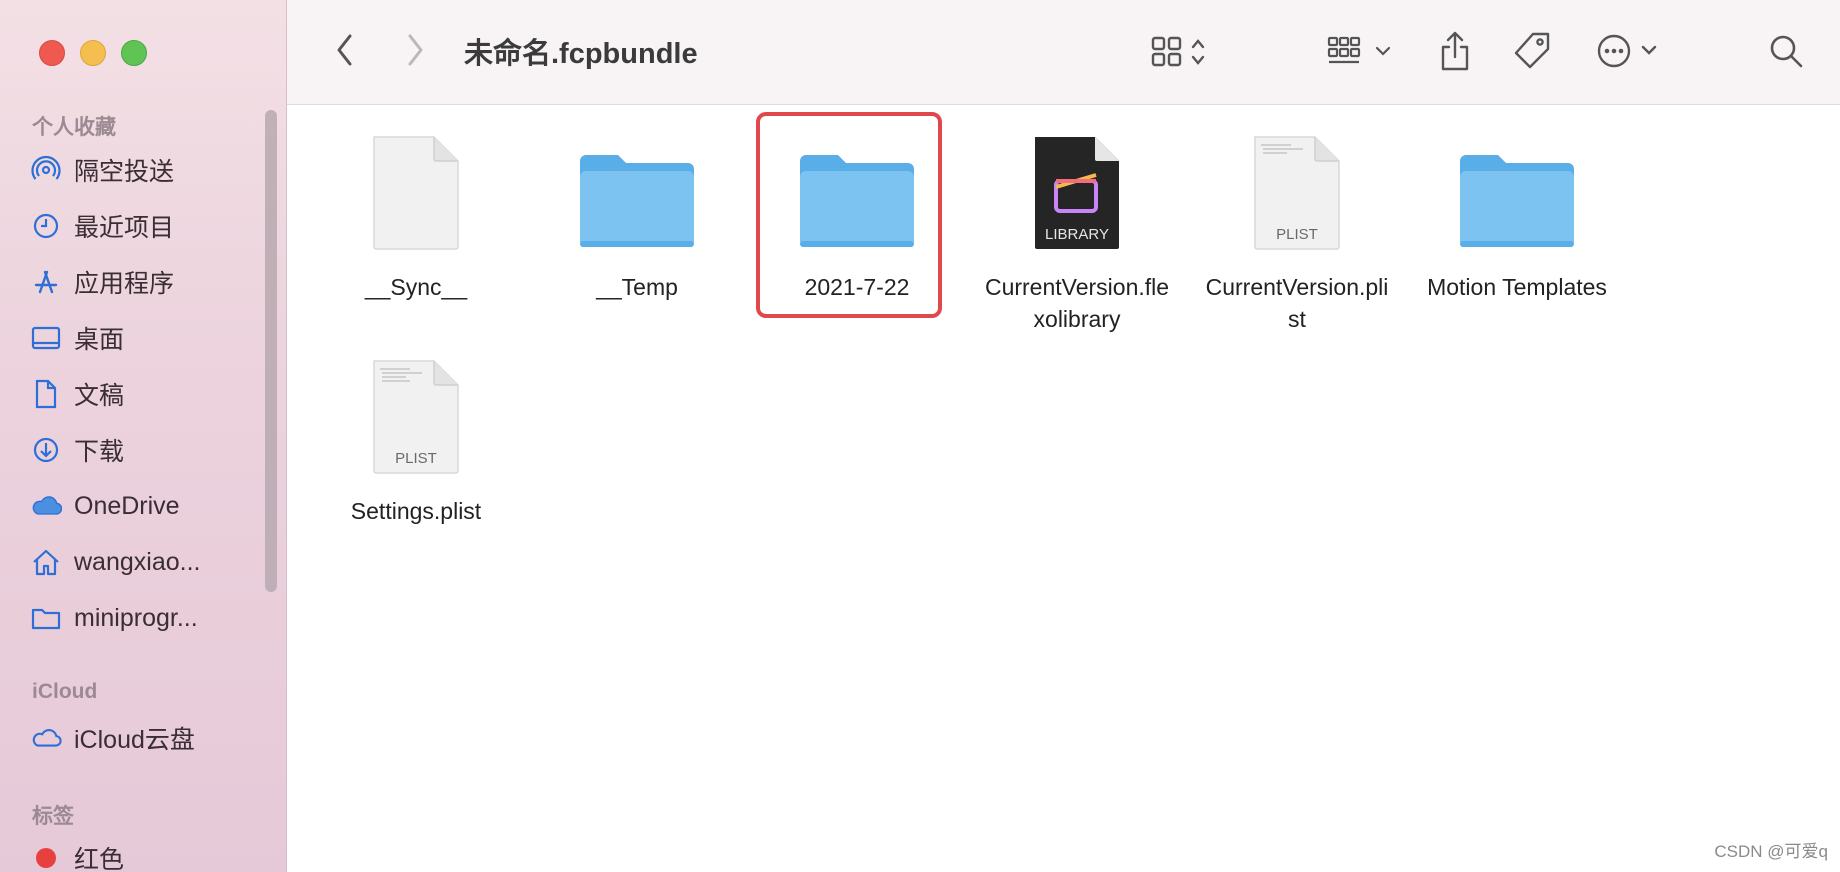 The image size is (1840, 872). What do you see at coordinates (46, 170) in the screenshot?
I see `airdrop-icon` at bounding box center [46, 170].